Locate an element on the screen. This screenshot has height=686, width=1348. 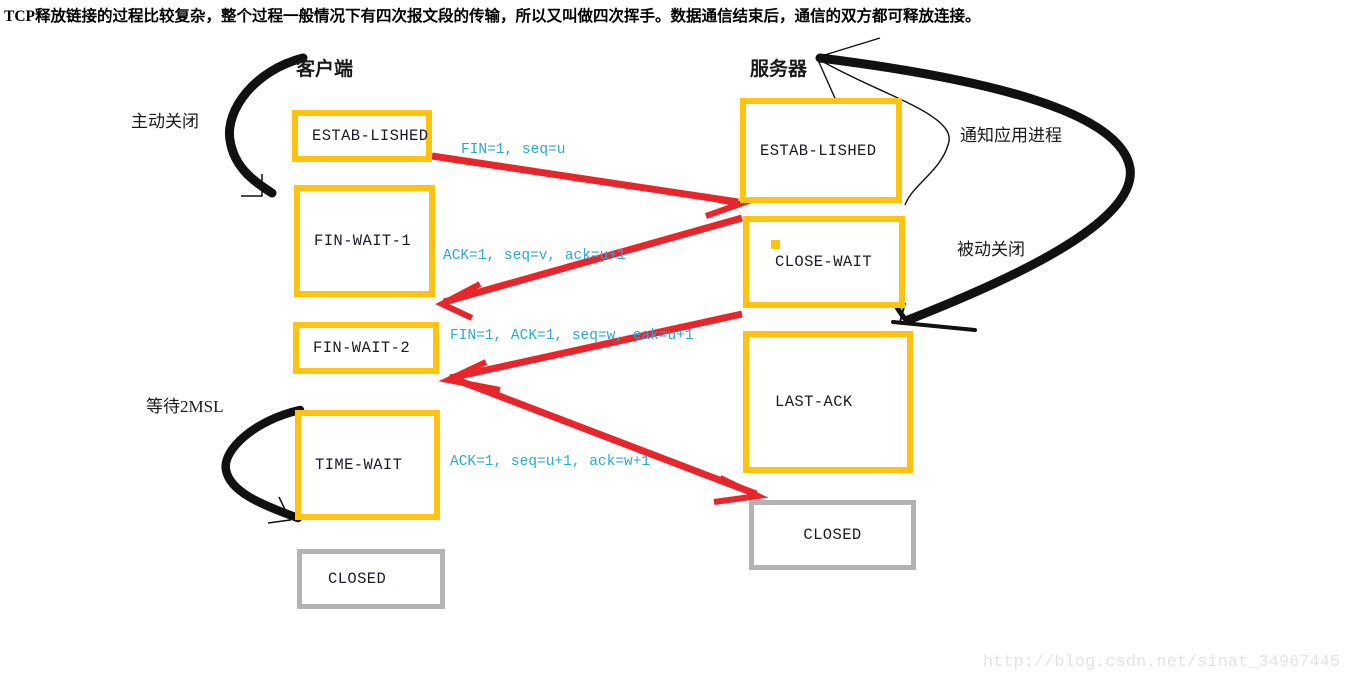
server-title: 服务器 is located at coordinates (779, 69).